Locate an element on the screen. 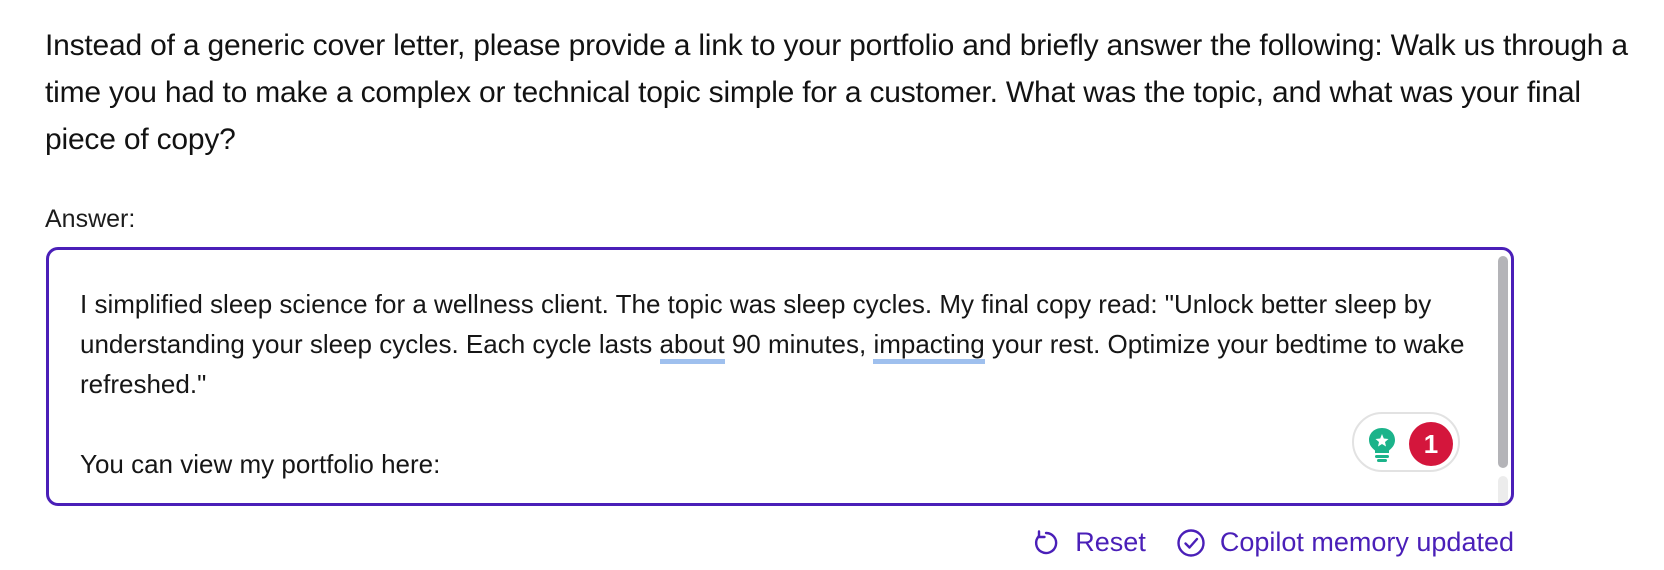  answer-actions: Reset Copilot memory updated is located at coordinates (1272, 542).